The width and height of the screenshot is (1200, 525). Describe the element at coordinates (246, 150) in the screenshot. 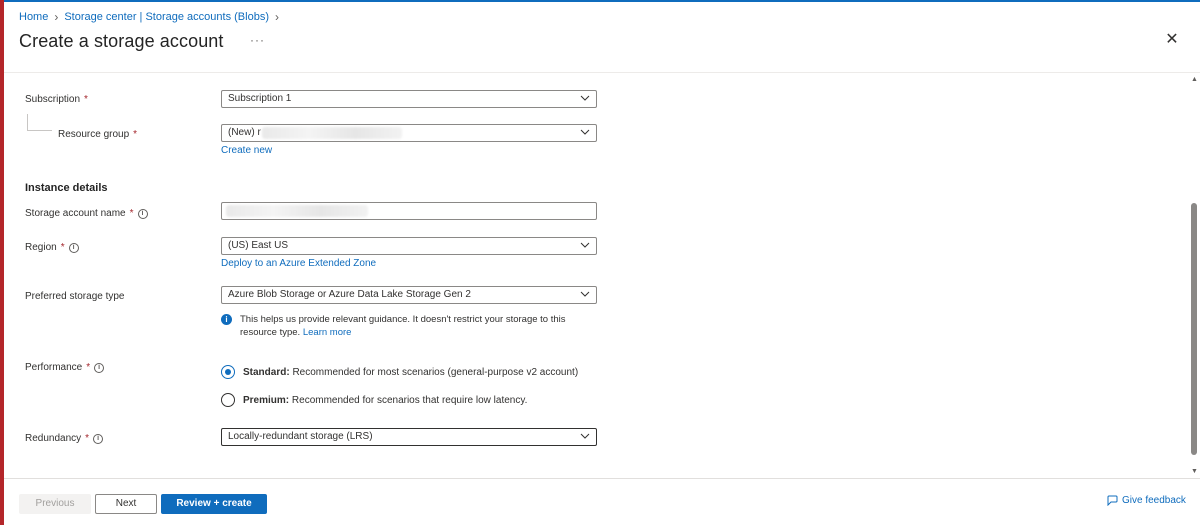

I see `create-new-link: Create new` at that location.